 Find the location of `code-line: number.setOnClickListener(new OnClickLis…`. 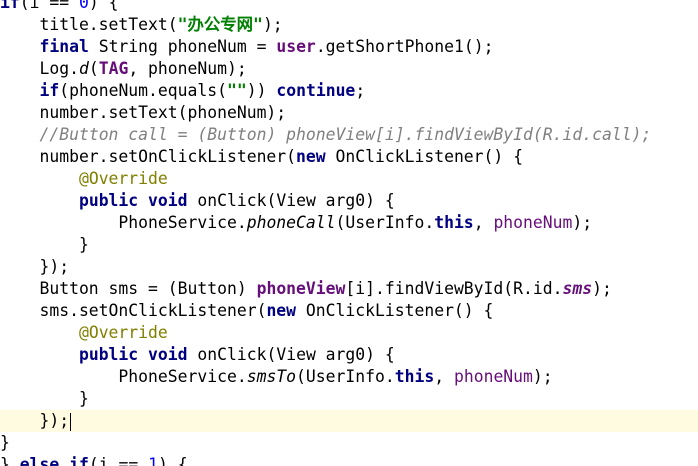

code-line: number.setOnClickListener(new OnClickLis… is located at coordinates (349, 157).